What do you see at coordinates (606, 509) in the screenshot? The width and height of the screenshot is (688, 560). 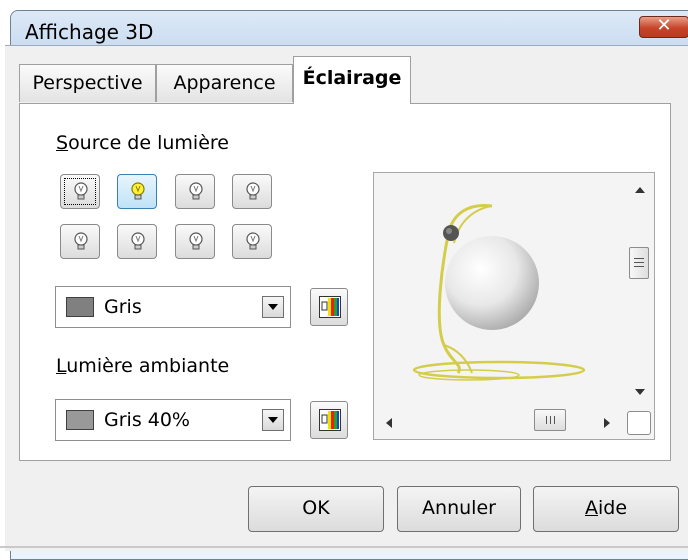 I see `help-button: Aide` at bounding box center [606, 509].